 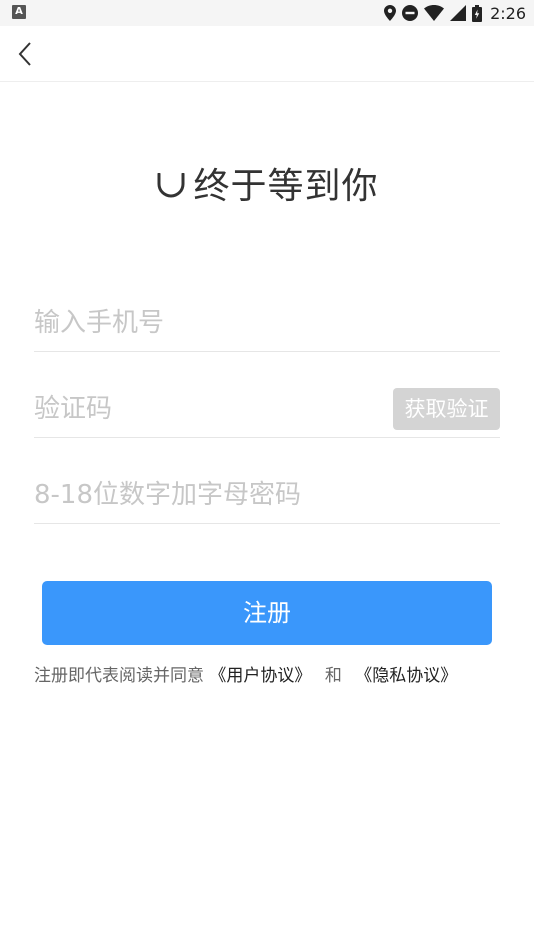 I want to click on wifi-icon, so click(x=434, y=13).